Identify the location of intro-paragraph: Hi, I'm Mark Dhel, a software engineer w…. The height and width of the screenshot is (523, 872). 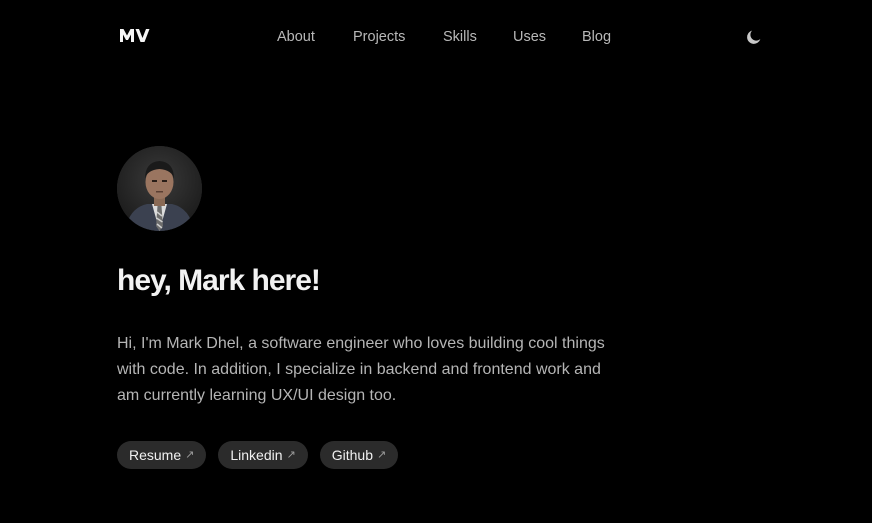
(361, 369).